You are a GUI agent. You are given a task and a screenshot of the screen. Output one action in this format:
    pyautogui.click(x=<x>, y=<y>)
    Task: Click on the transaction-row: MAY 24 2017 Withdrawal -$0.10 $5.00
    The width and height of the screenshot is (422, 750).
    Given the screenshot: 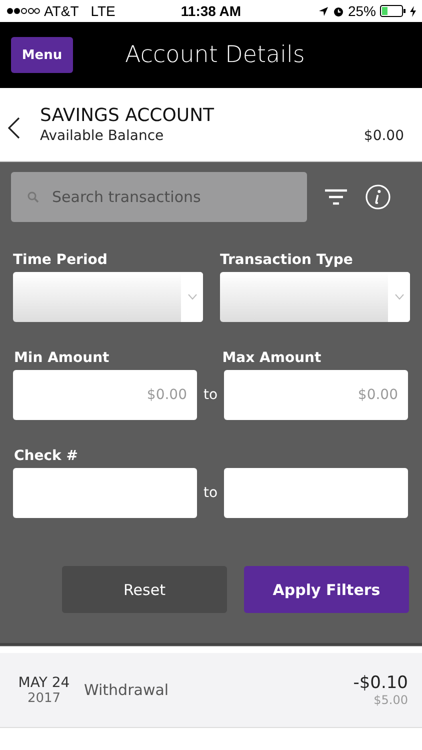 What is the action you would take?
    pyautogui.click(x=211, y=690)
    